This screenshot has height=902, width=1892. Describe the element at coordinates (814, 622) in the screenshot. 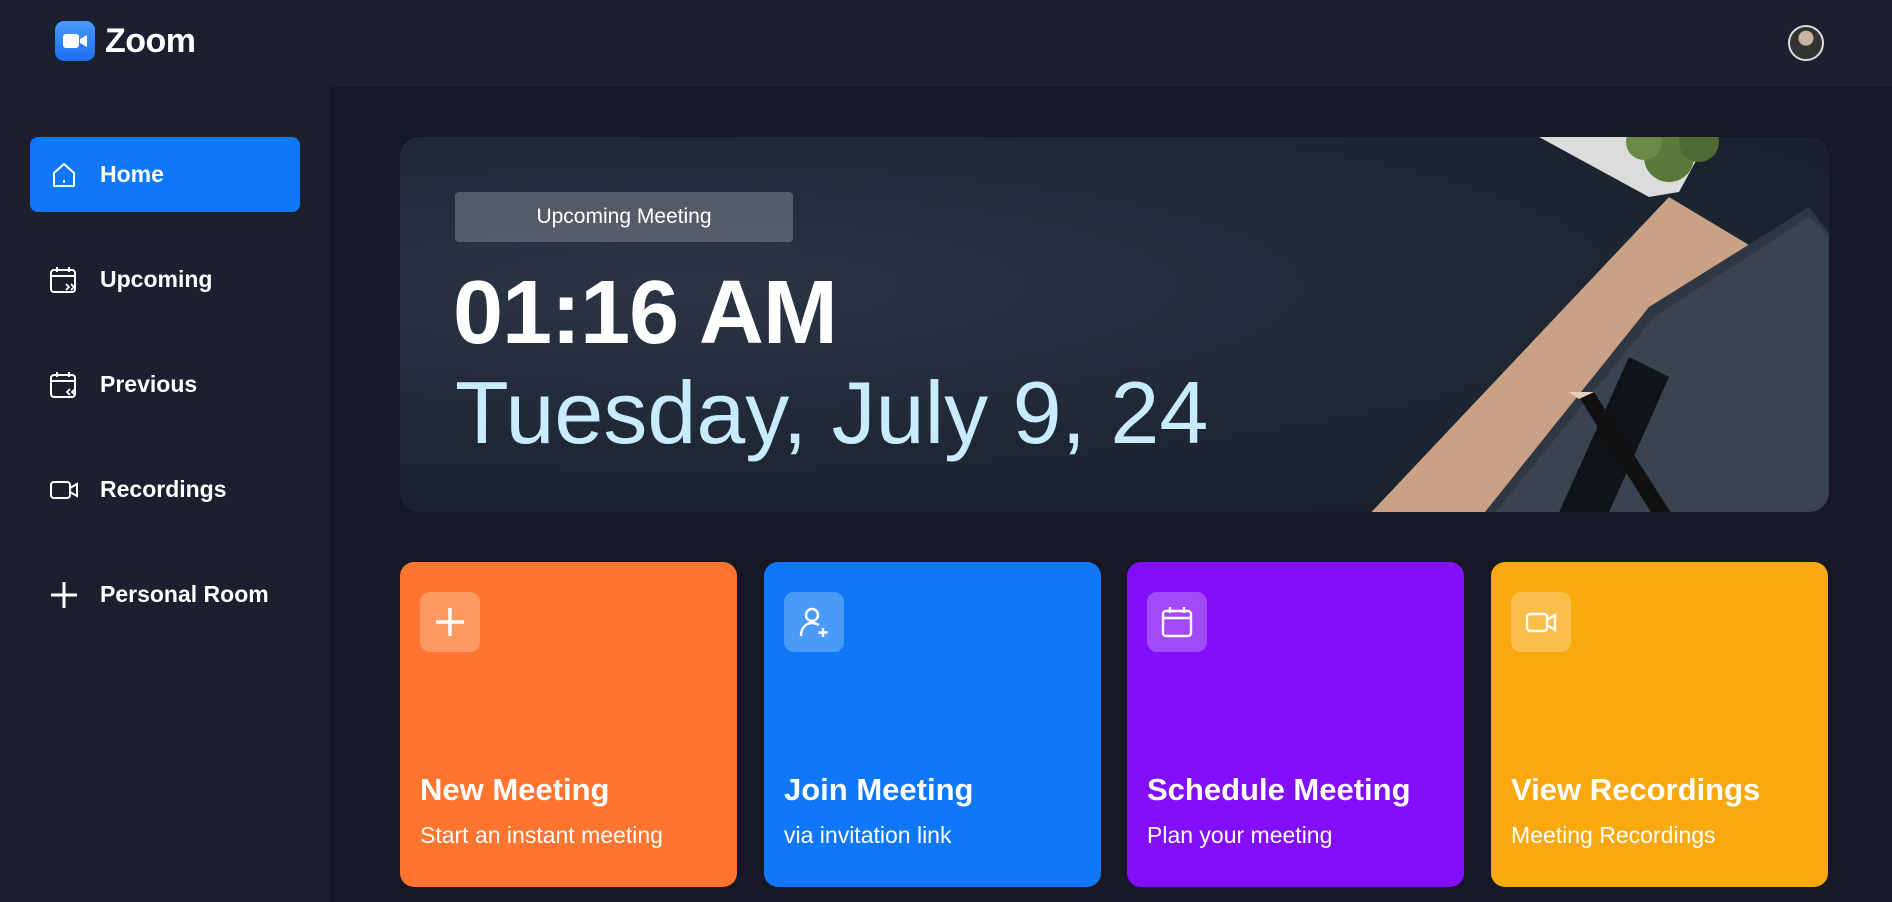

I see `add-user-icon` at that location.